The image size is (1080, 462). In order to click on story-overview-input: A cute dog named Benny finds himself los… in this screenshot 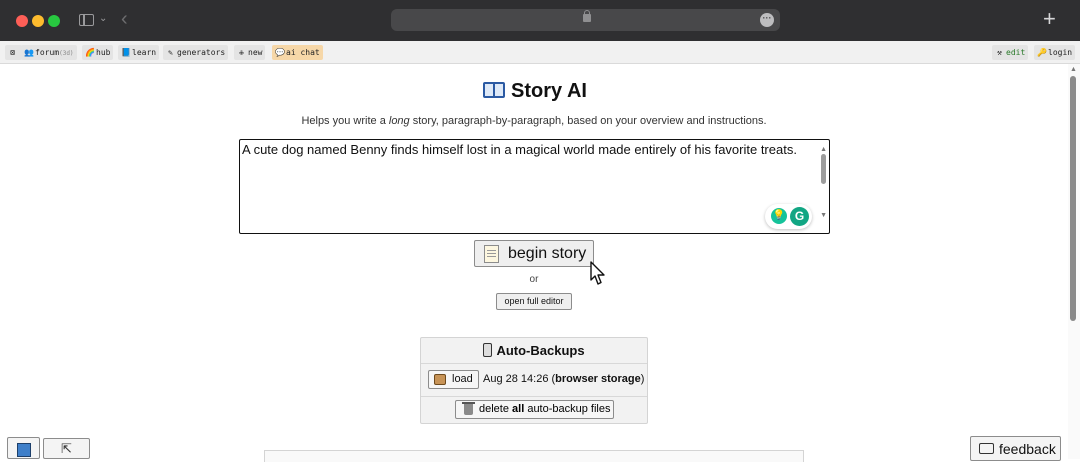, I will do `click(534, 186)`.